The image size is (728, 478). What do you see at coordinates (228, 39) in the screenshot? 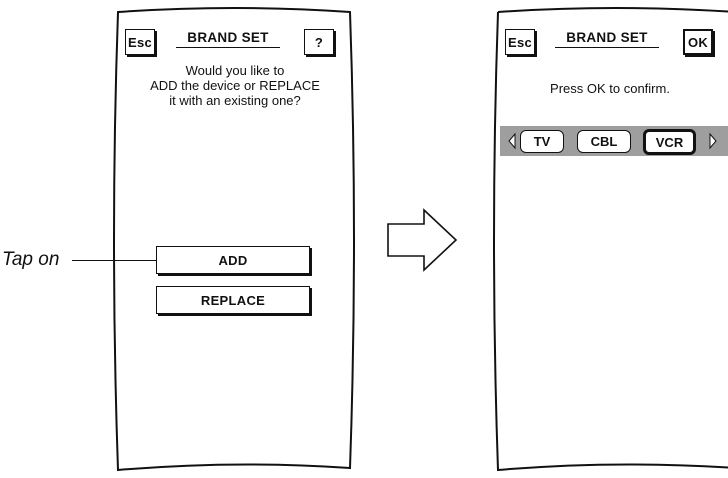
I see `screen-title: BRAND SET` at bounding box center [228, 39].